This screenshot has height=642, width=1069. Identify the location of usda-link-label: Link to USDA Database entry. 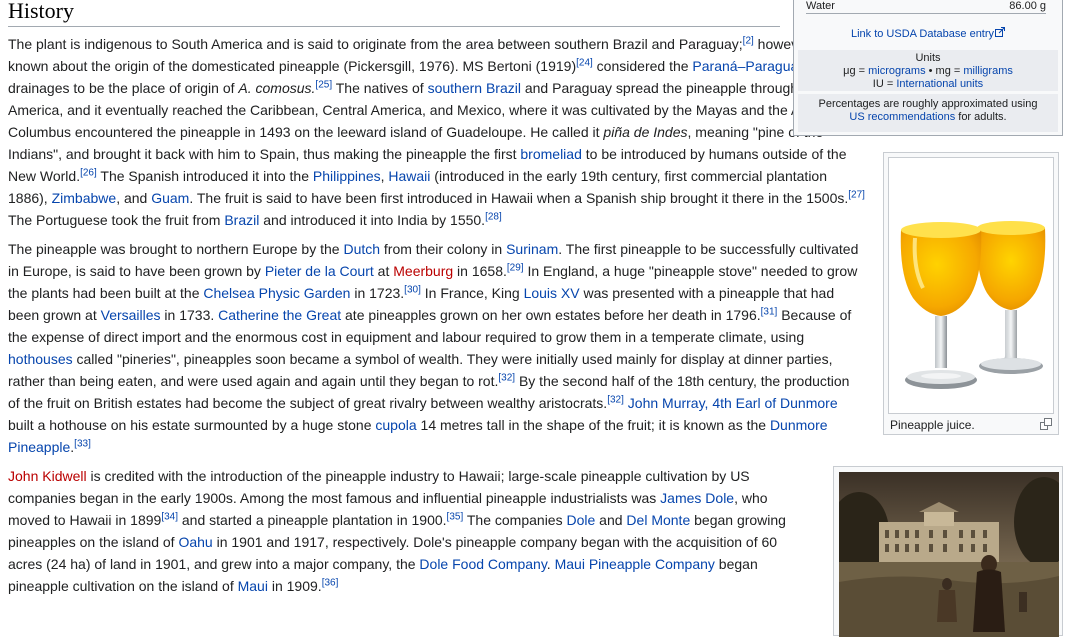
(922, 34).